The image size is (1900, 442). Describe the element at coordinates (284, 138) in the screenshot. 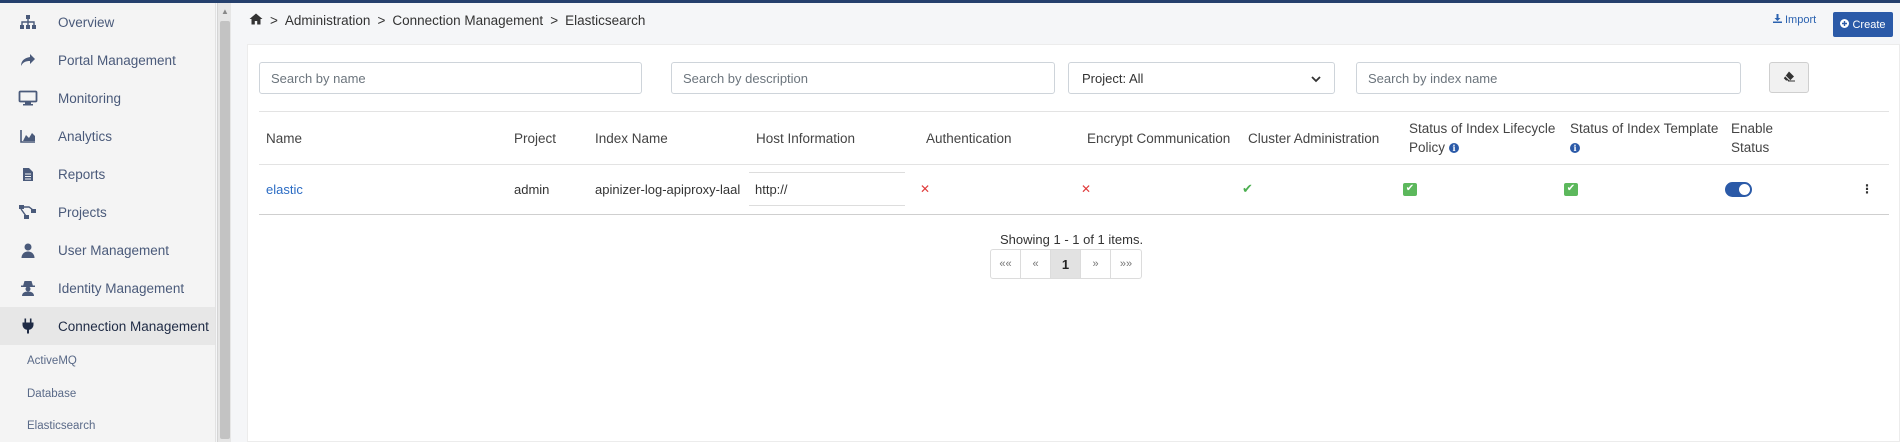

I see `header-name: Name` at that location.